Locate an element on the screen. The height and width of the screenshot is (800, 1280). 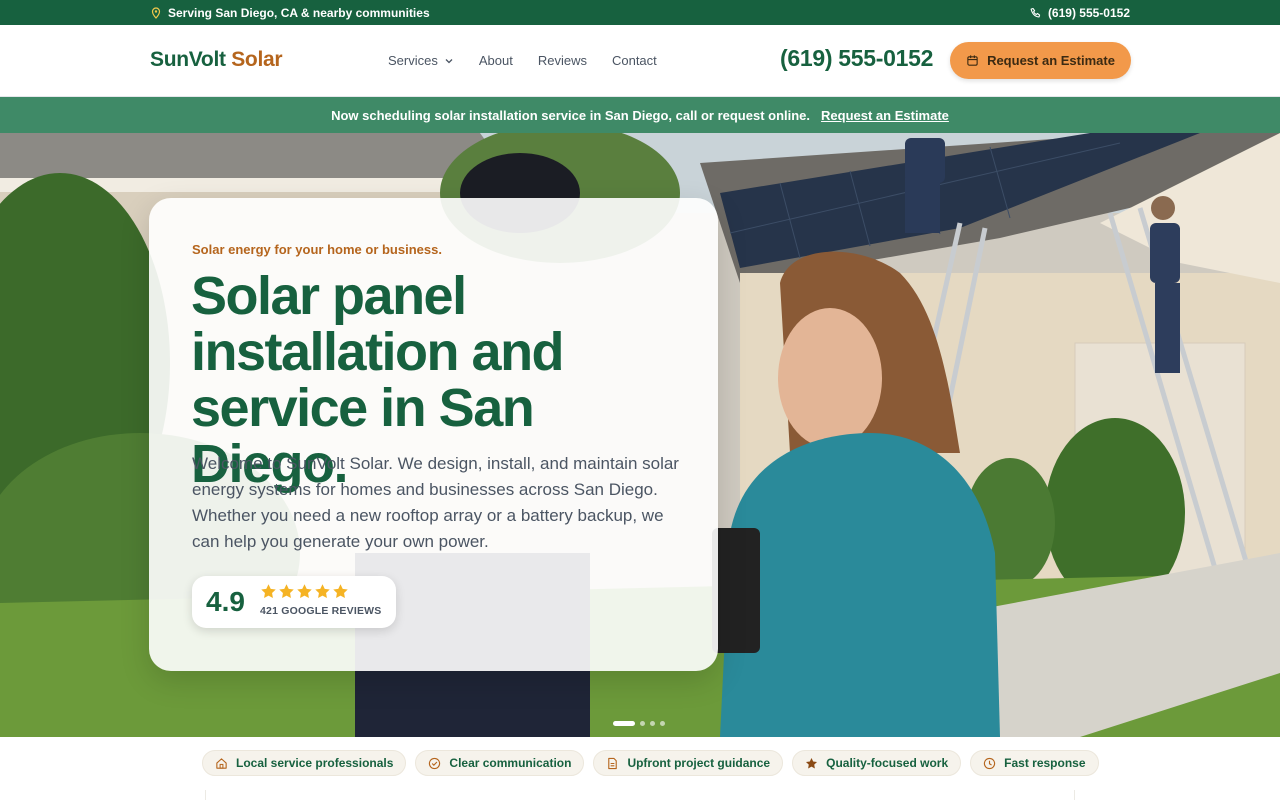
trust-chip-label: Local service professionals is located at coordinates (315, 763).